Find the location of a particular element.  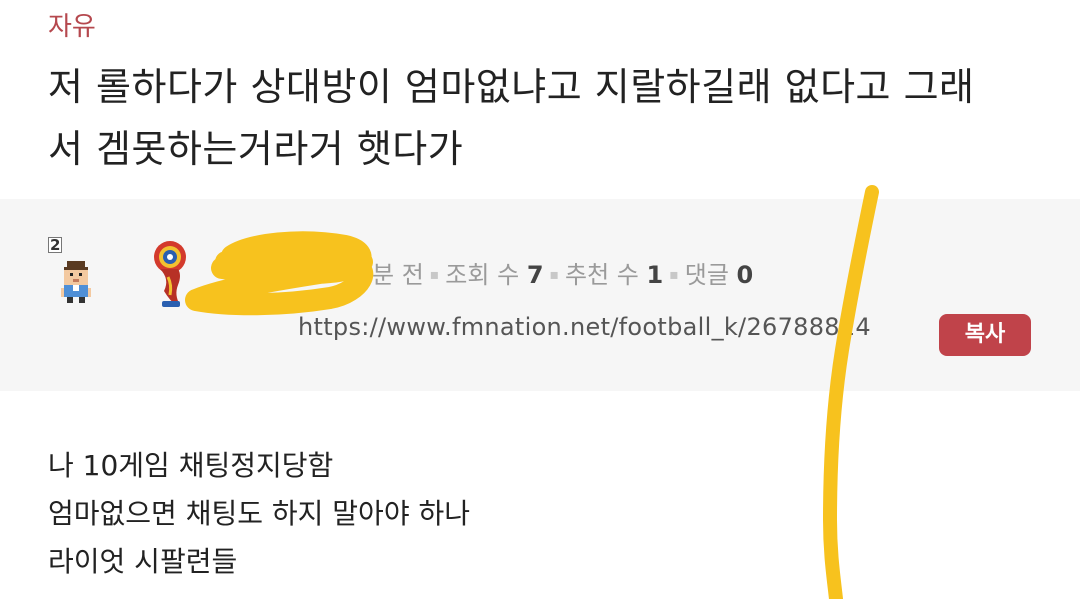

pixel-avatar-icon is located at coordinates (76, 282).